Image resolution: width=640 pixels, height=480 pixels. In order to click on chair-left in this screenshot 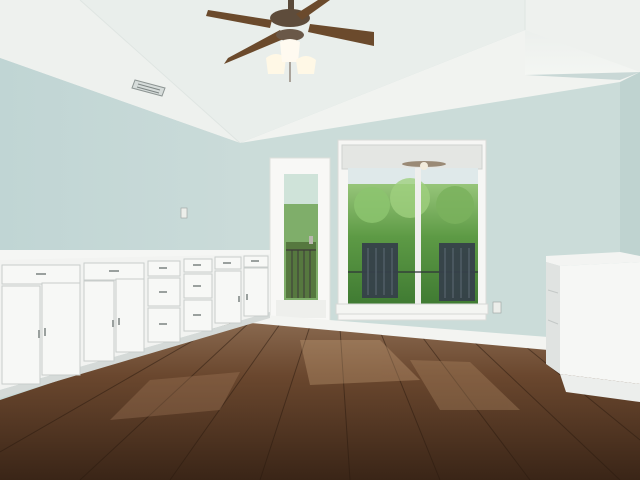, I will do `click(380, 270)`.